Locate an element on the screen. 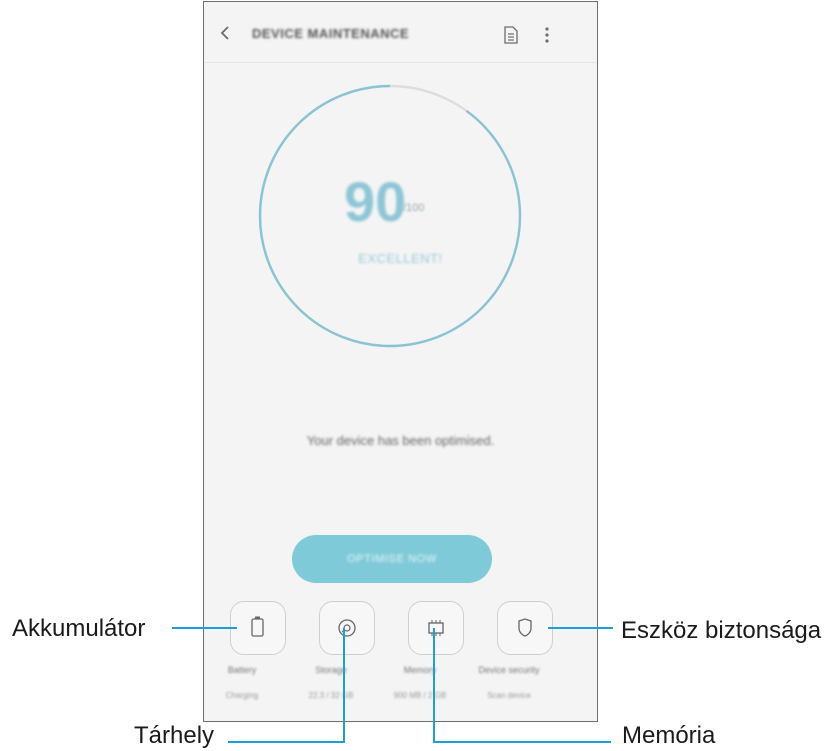 The image size is (829, 751). storage-label: Storage is located at coordinates (331, 670).